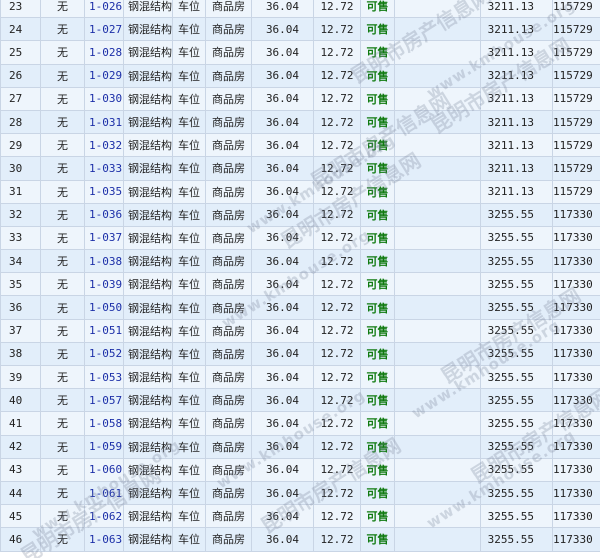  What do you see at coordinates (104, 400) in the screenshot?
I see `row-unit-number: 1-057` at bounding box center [104, 400].